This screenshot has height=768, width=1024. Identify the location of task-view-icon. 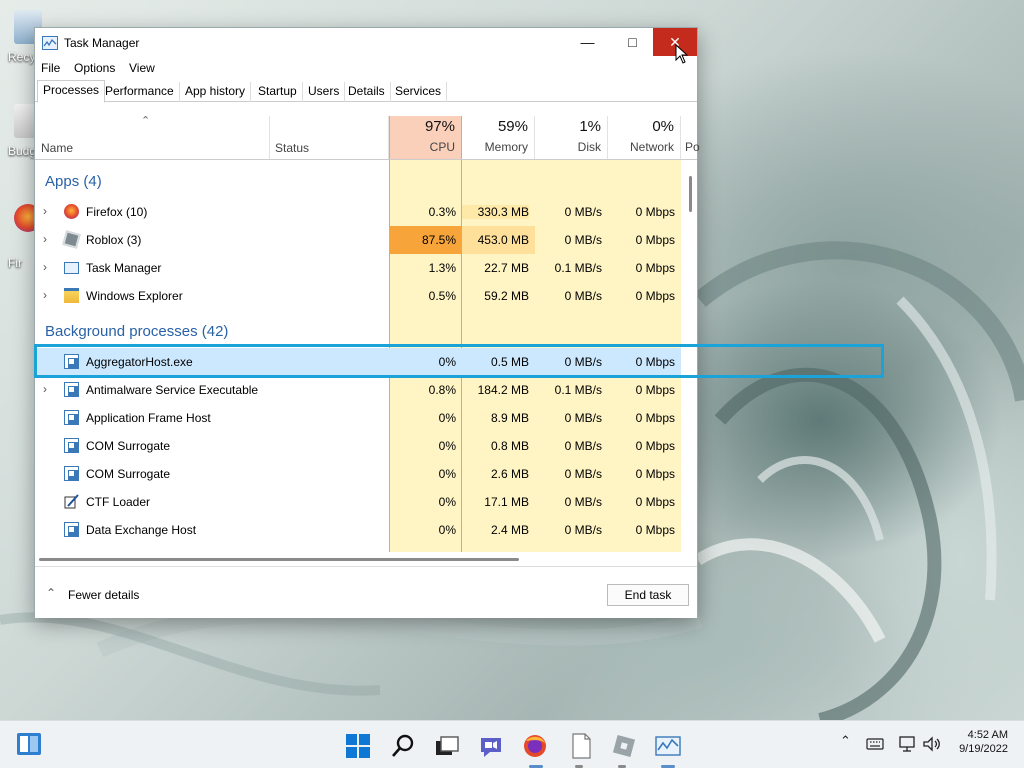
(447, 746).